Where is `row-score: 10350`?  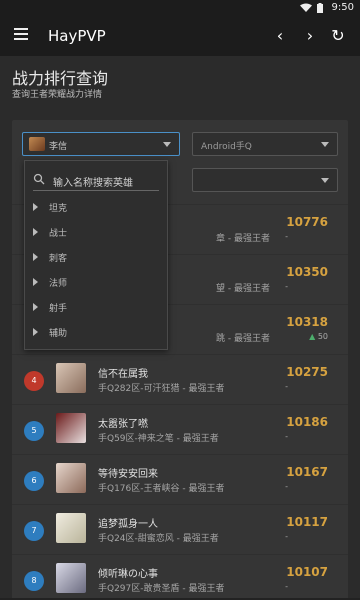 row-score: 10350 is located at coordinates (307, 272).